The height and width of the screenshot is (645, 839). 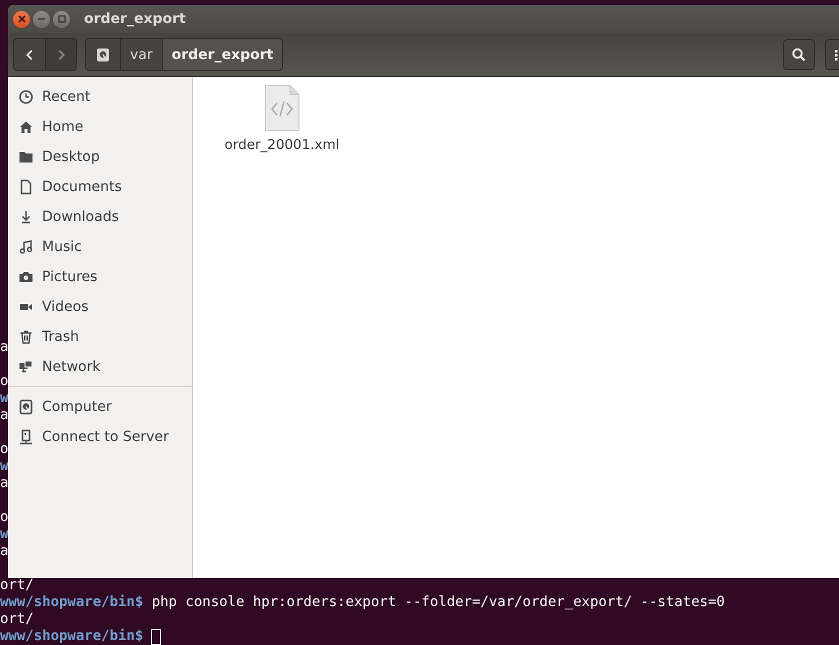 I want to click on sidebar-item: Pictures, so click(x=100, y=277).